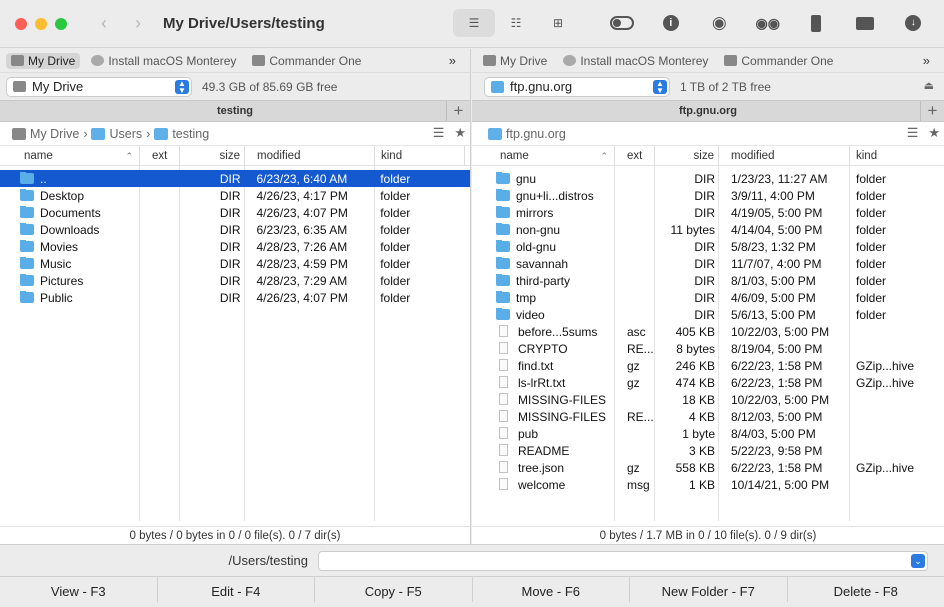  I want to click on file-row: before...5sumsasc405 KB10/22/03, 5:00 PM, so click(708, 331).